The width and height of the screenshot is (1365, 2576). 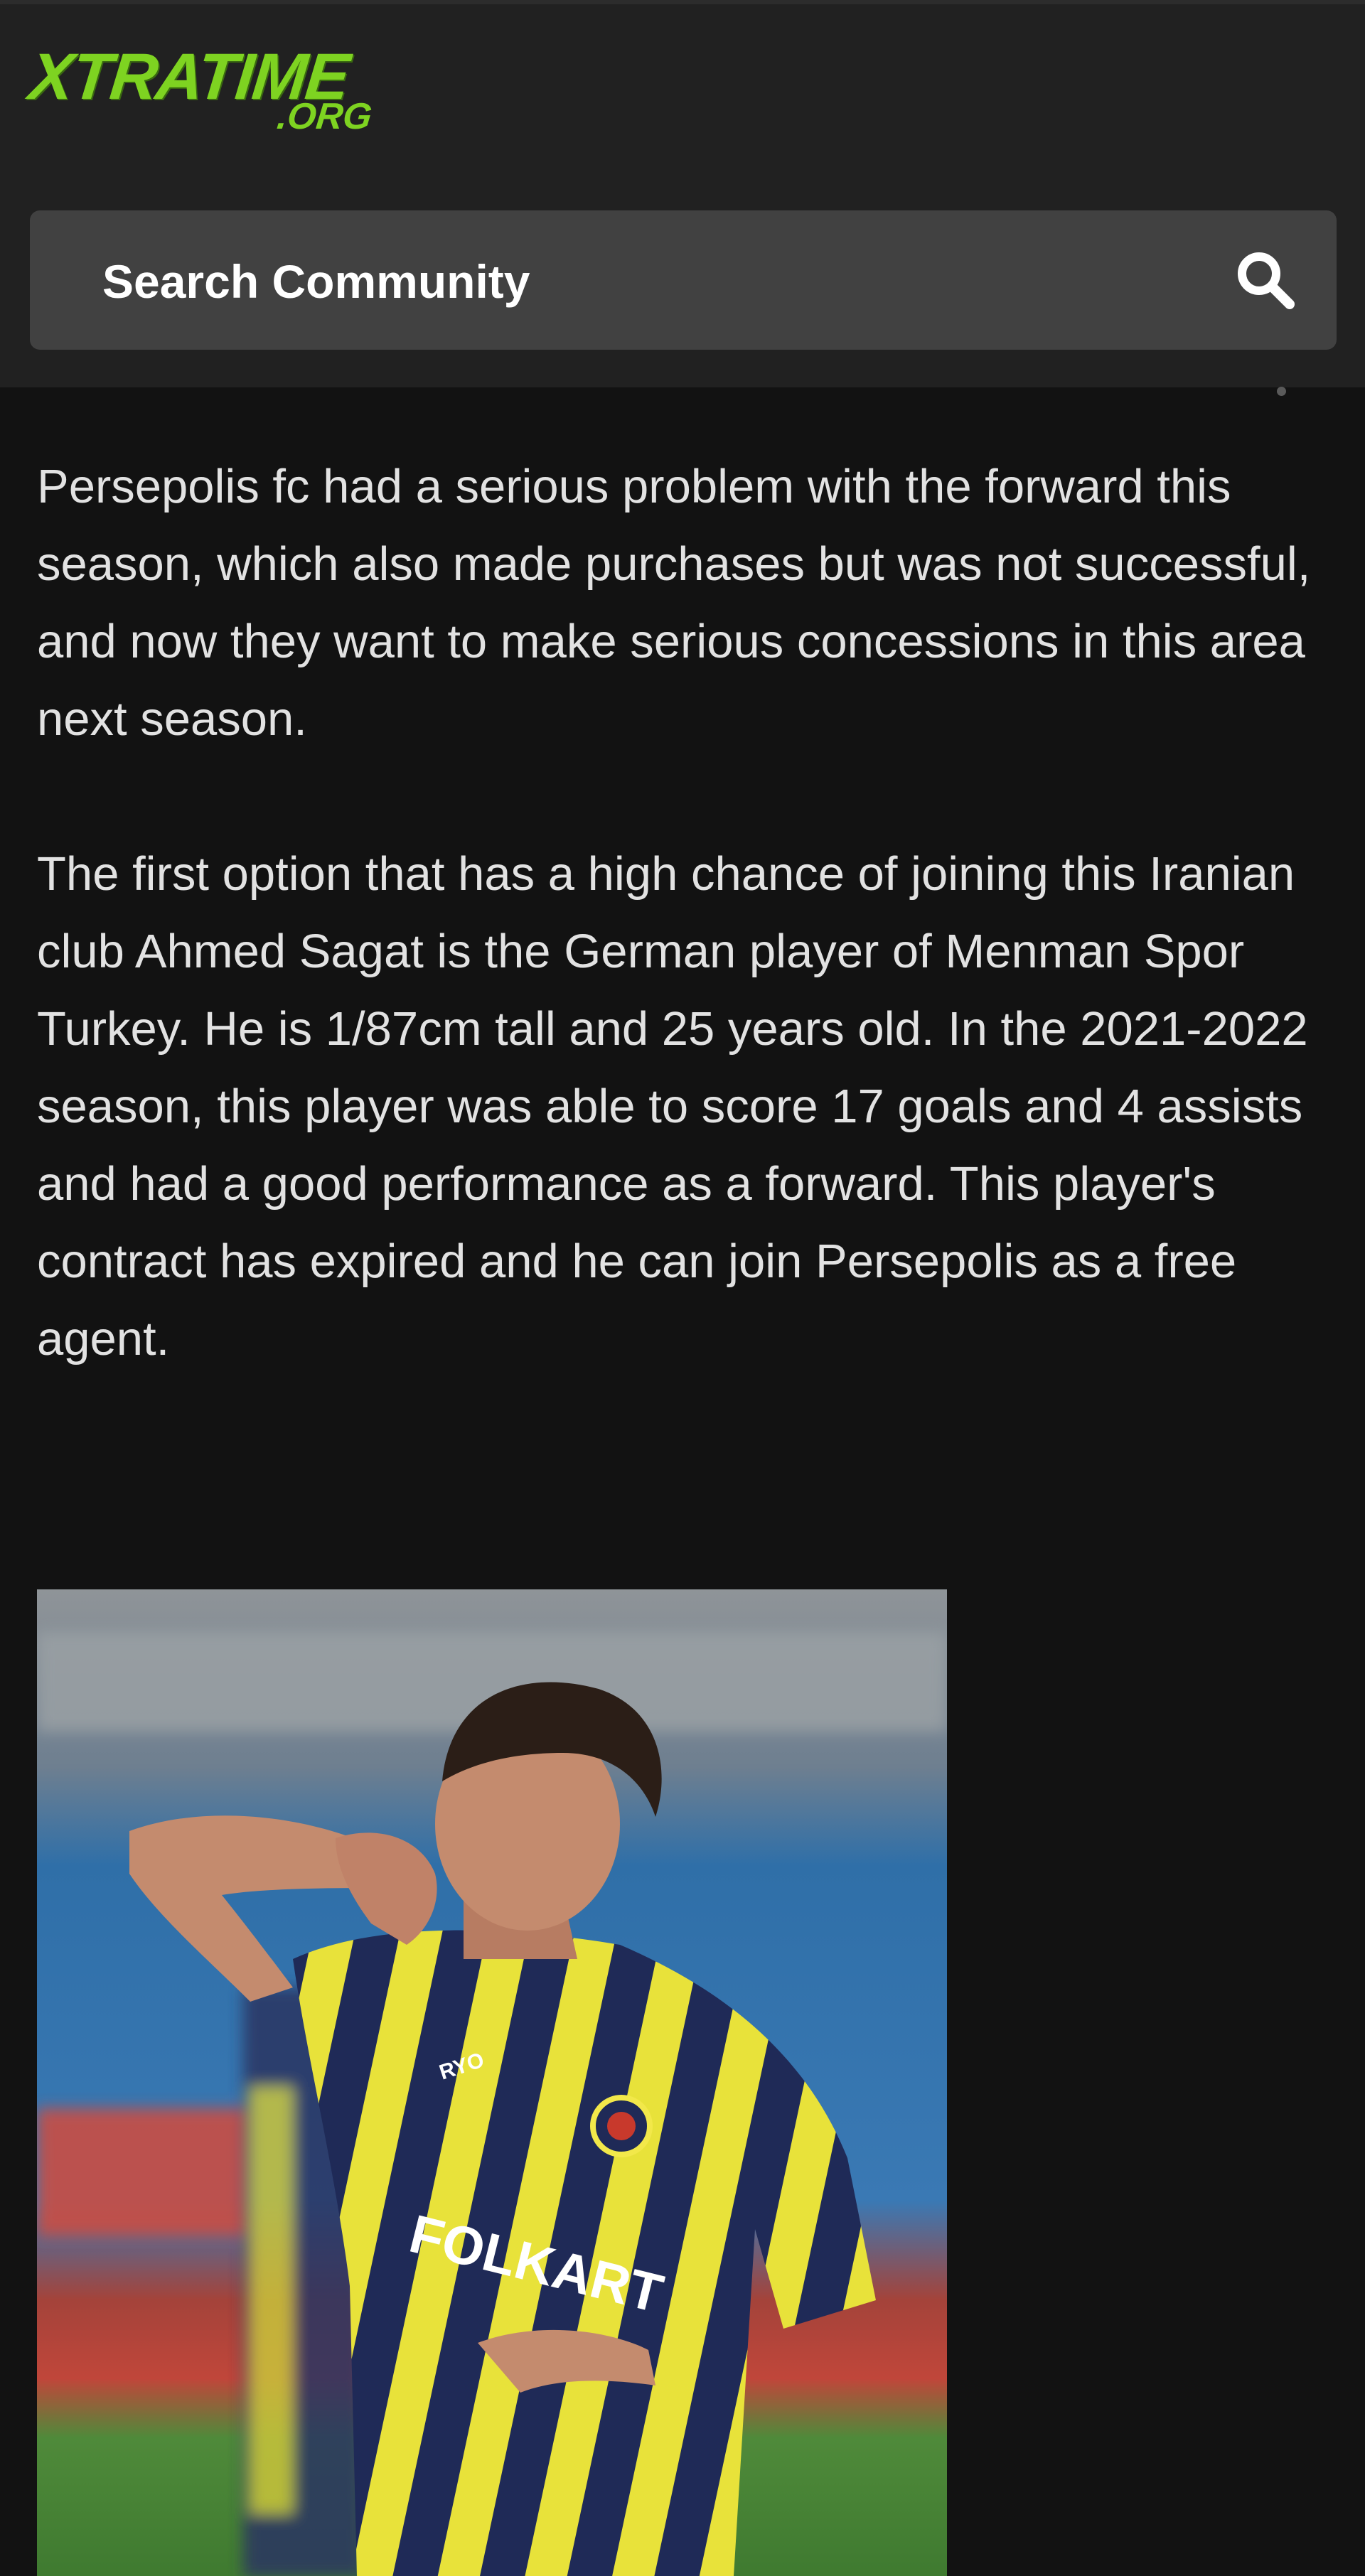 What do you see at coordinates (1265, 280) in the screenshot?
I see `search-icon` at bounding box center [1265, 280].